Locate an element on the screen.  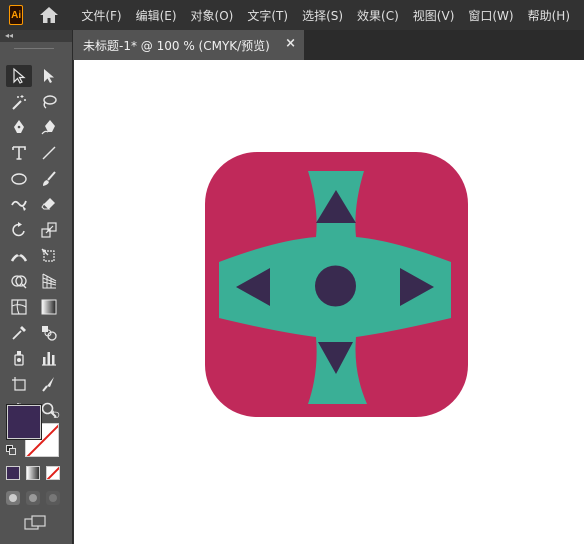
drawing-mode-row is located at coordinates (36, 498).